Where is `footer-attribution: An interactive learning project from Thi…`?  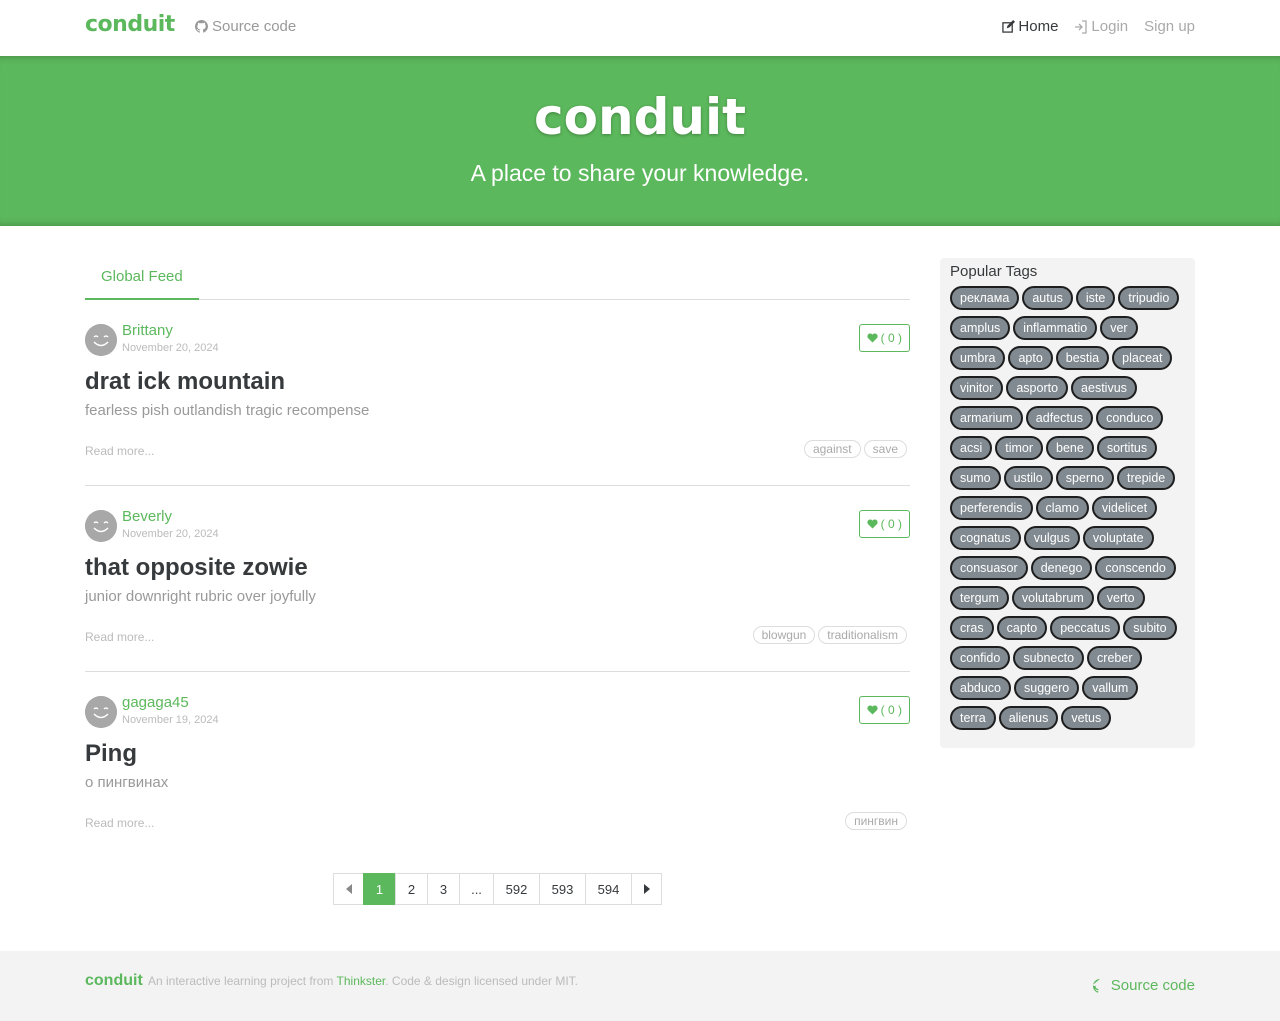 footer-attribution: An interactive learning project from Thi… is located at coordinates (363, 981).